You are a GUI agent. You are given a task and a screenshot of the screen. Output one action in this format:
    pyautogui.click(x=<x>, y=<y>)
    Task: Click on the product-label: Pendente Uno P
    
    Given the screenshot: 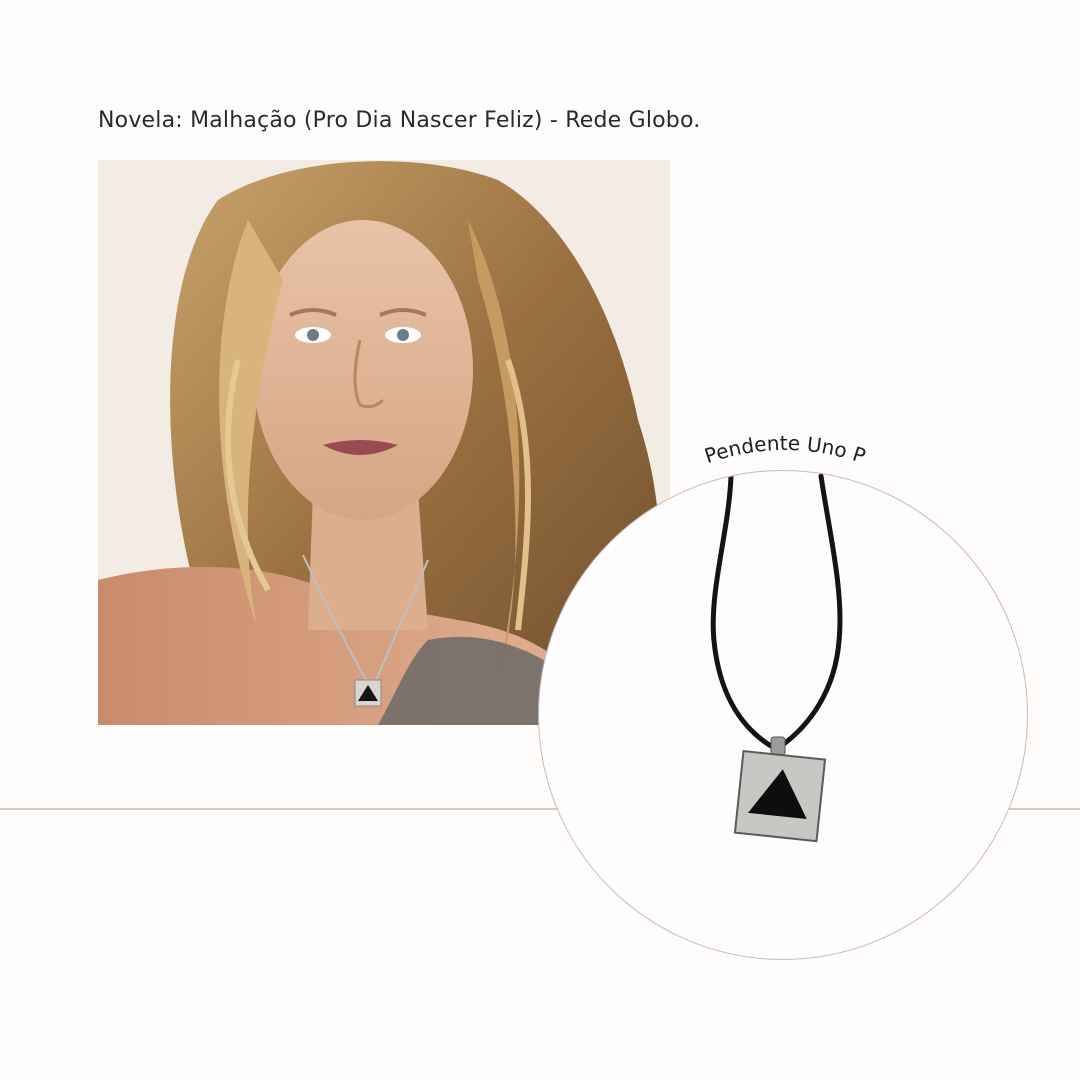 What is the action you would take?
    pyautogui.click(x=785, y=455)
    